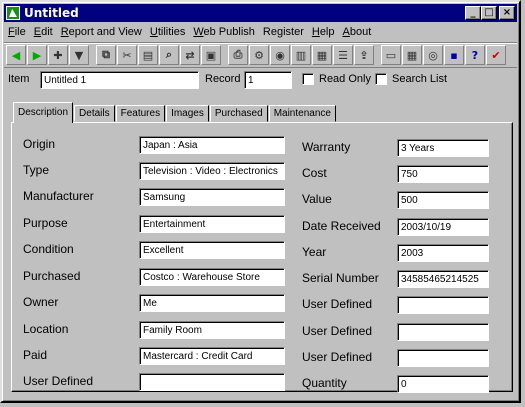 This screenshot has width=525, height=407. What do you see at coordinates (169, 55) in the screenshot?
I see `find-button: ⌕` at bounding box center [169, 55].